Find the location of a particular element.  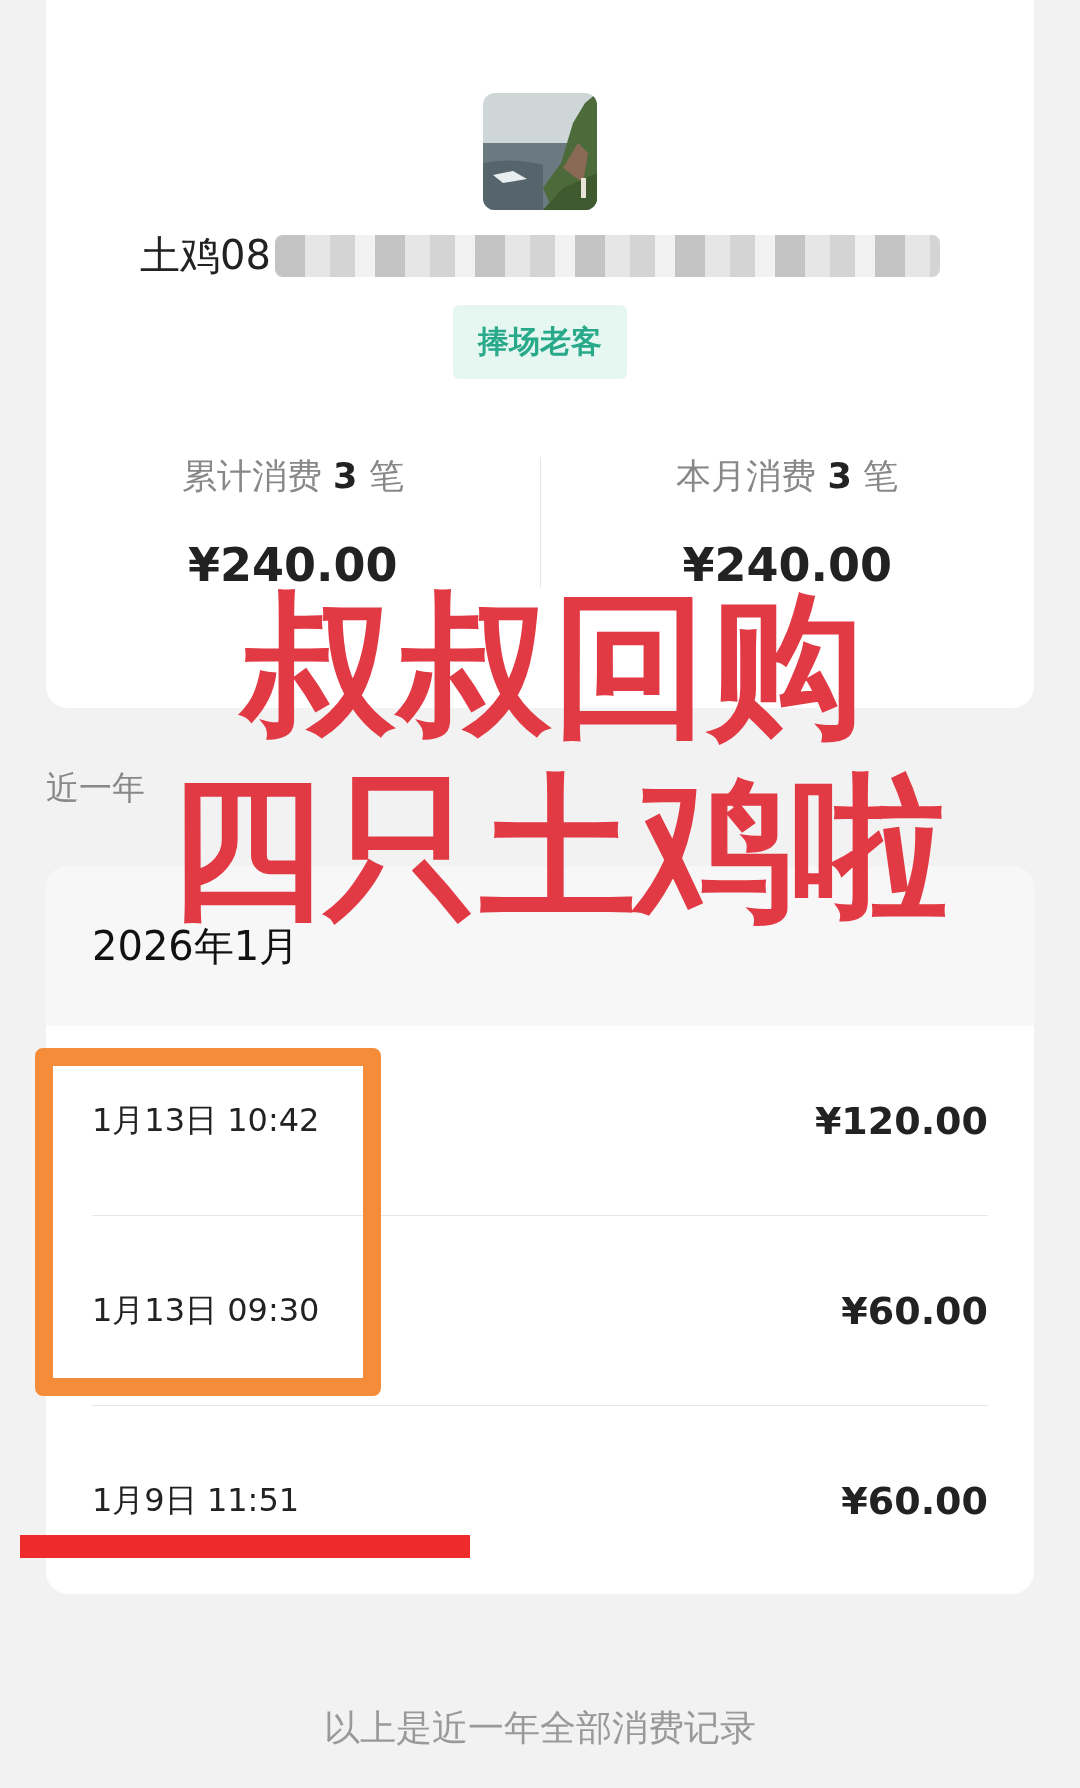

record-amount: ¥120.00 is located at coordinates (901, 1120).